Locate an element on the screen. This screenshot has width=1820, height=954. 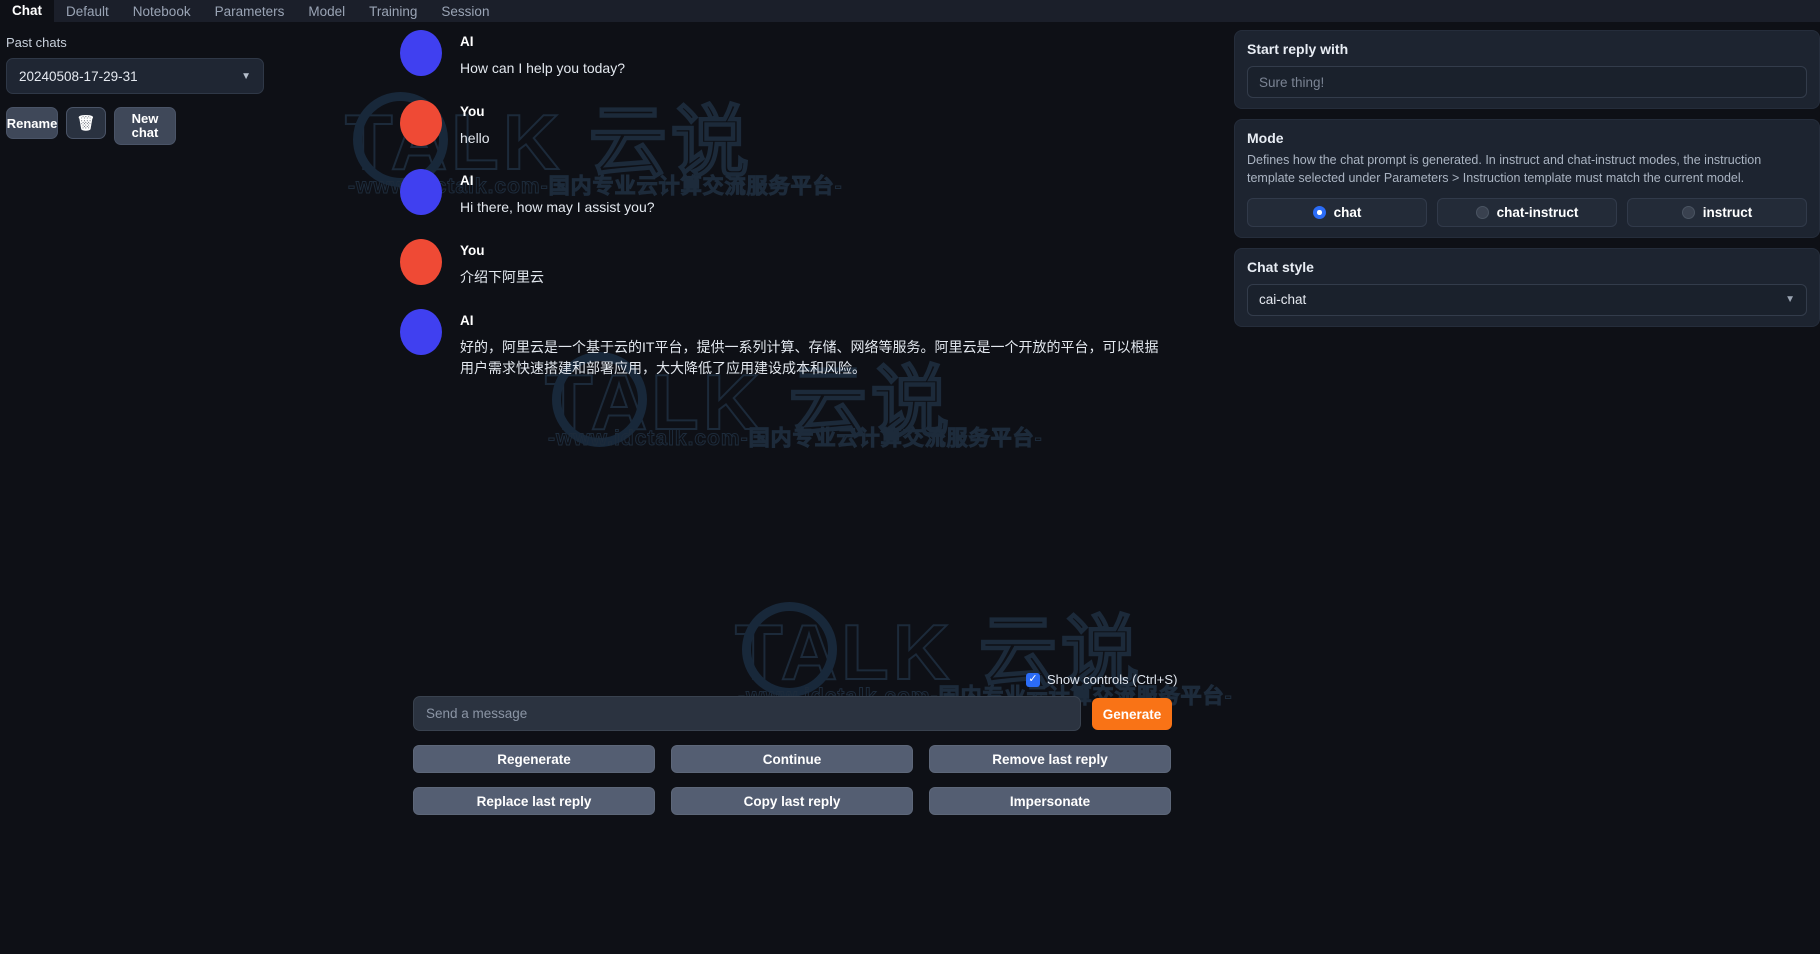
tab-session: Session is located at coordinates (465, 11).